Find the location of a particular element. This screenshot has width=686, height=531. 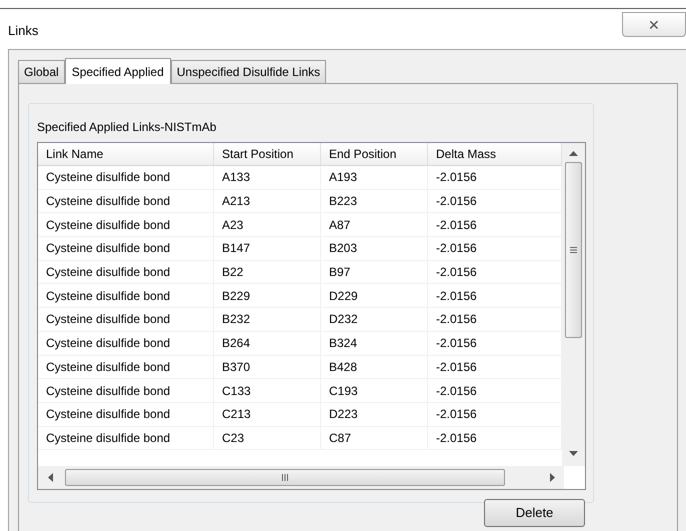

table-cell: A23 is located at coordinates (267, 224).